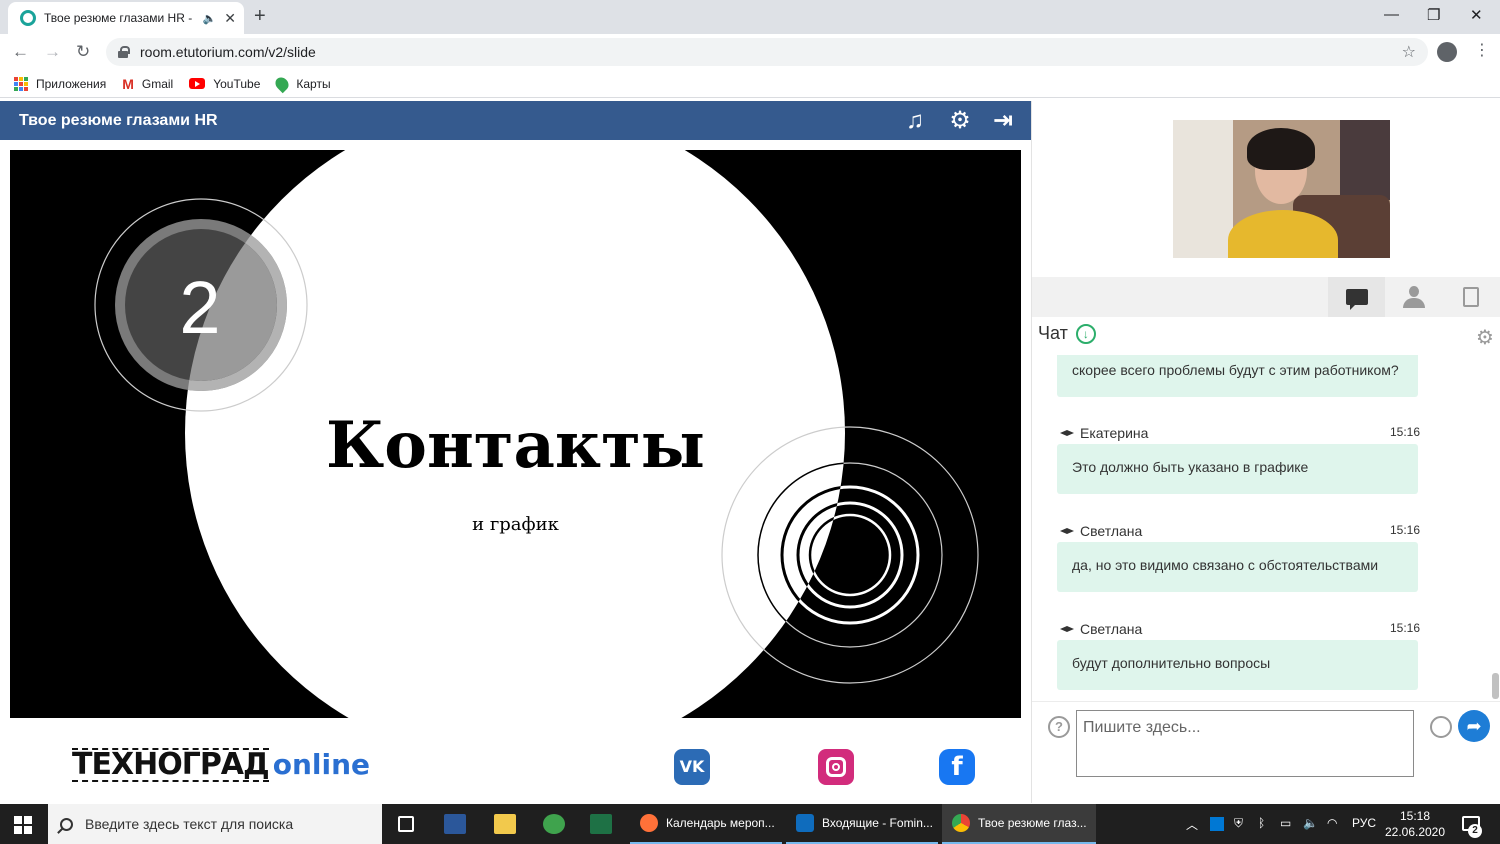 This screenshot has width=1500, height=844. I want to click on forward-arrow-icon: →, so click(52, 52).